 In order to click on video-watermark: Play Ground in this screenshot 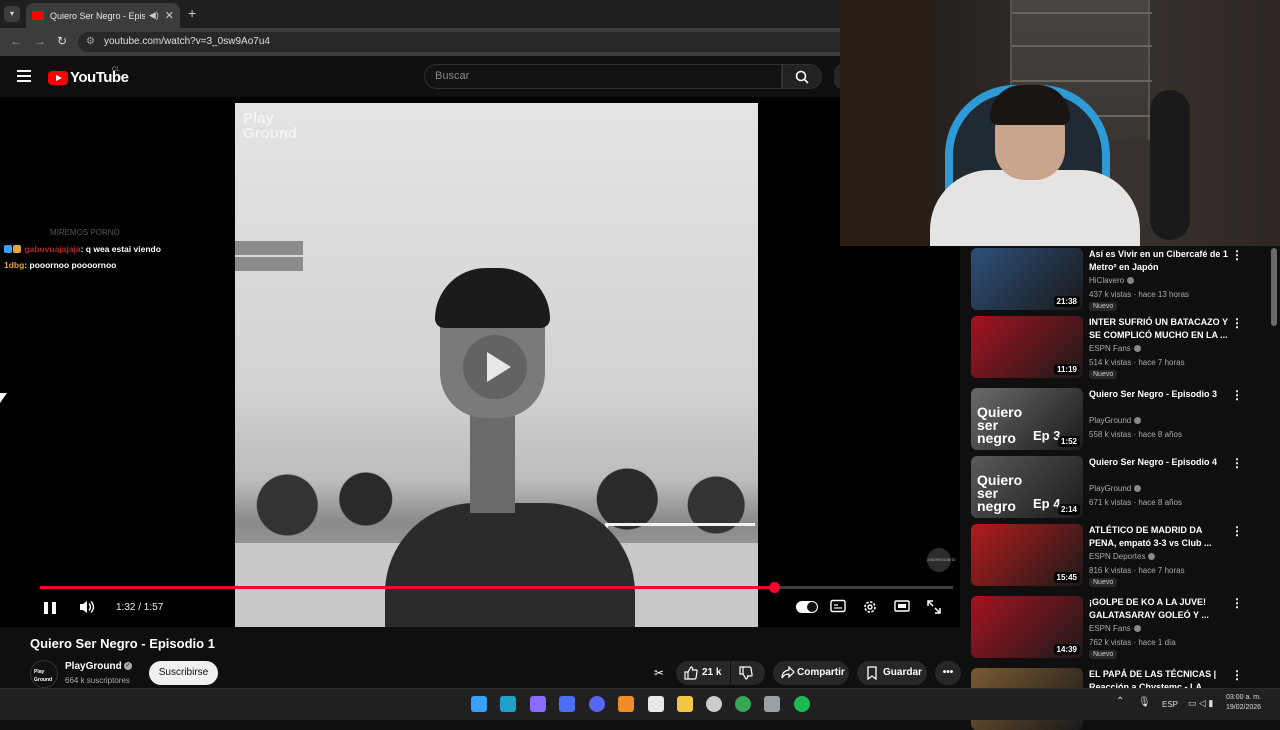, I will do `click(270, 126)`.